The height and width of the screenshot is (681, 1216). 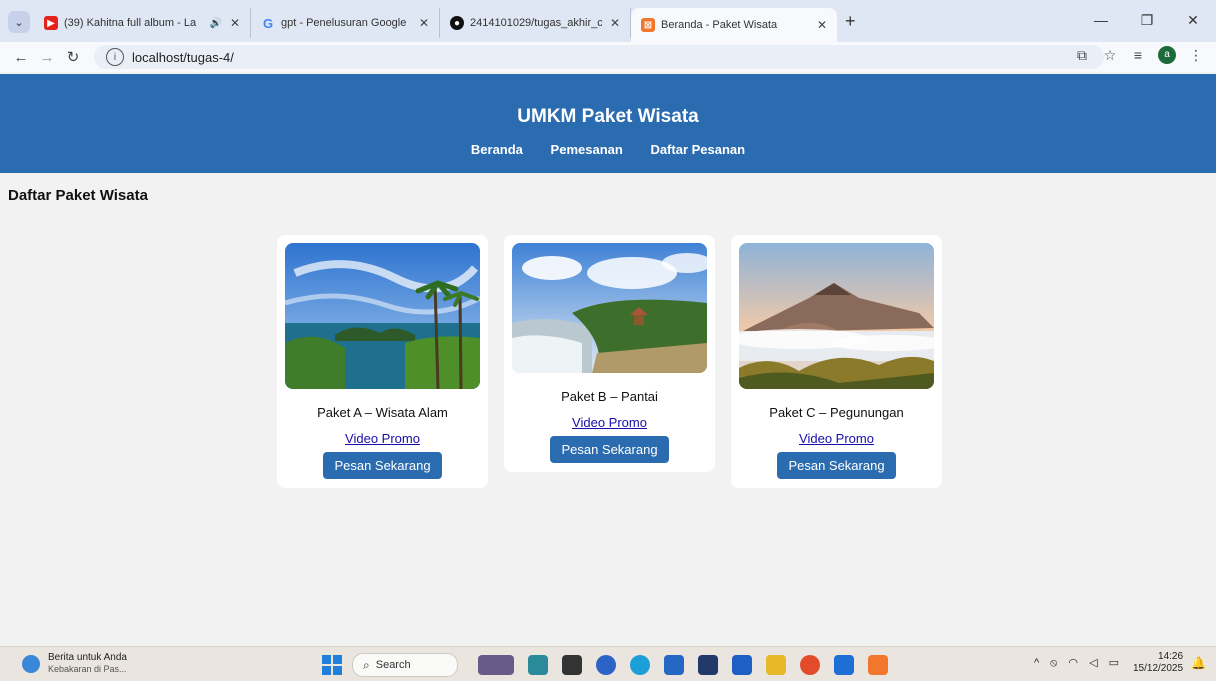 What do you see at coordinates (878, 665) in the screenshot?
I see `xampp-app-icon` at bounding box center [878, 665].